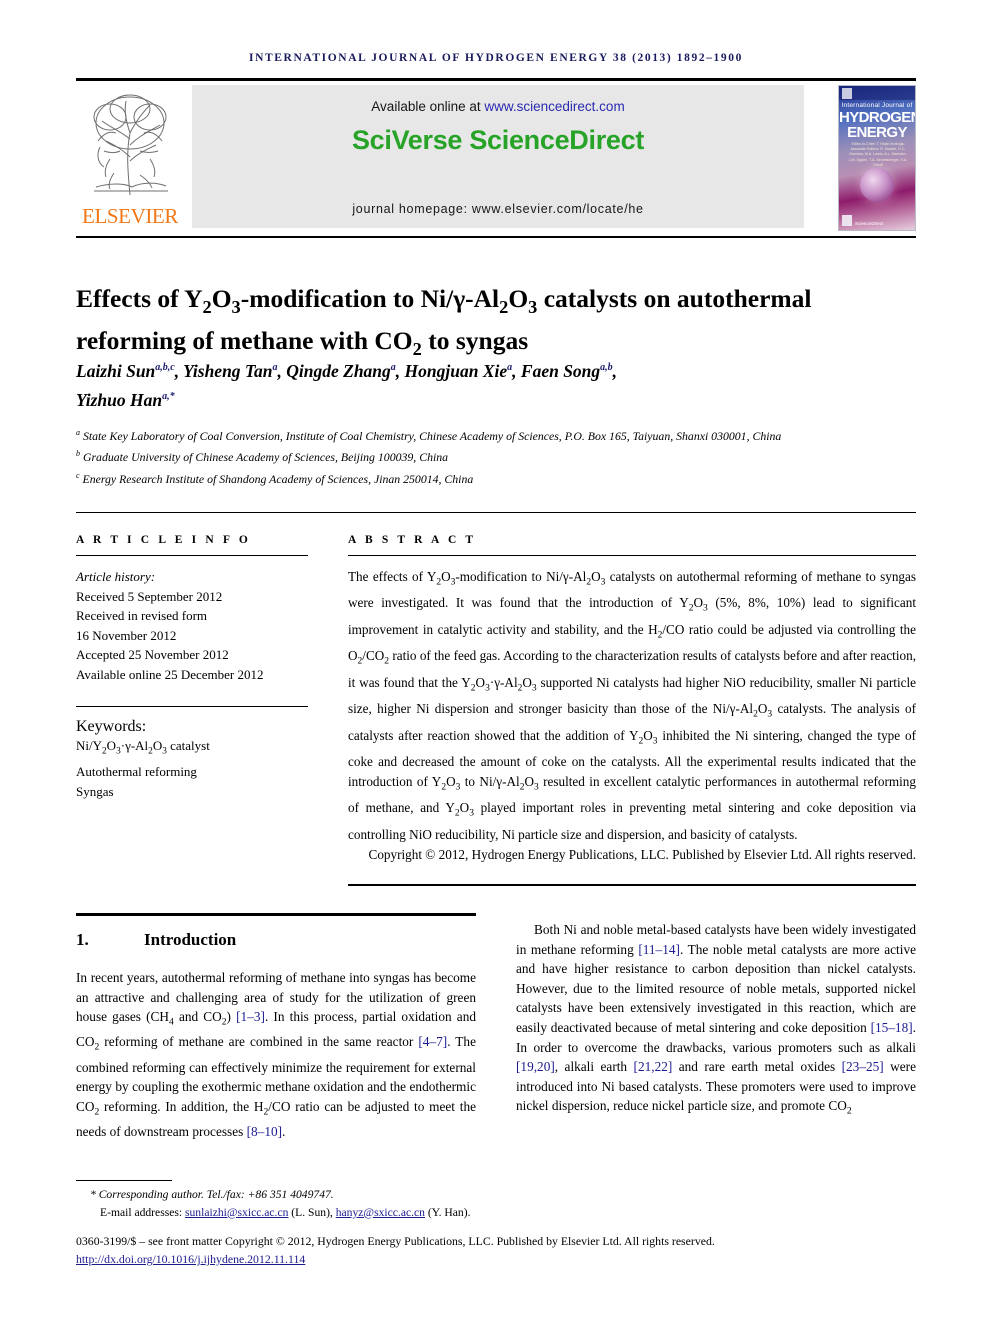 The width and height of the screenshot is (992, 1323). Describe the element at coordinates (380, 1212) in the screenshot. I see `email-link-han: hanyz@sxicc.ac.cn` at that location.